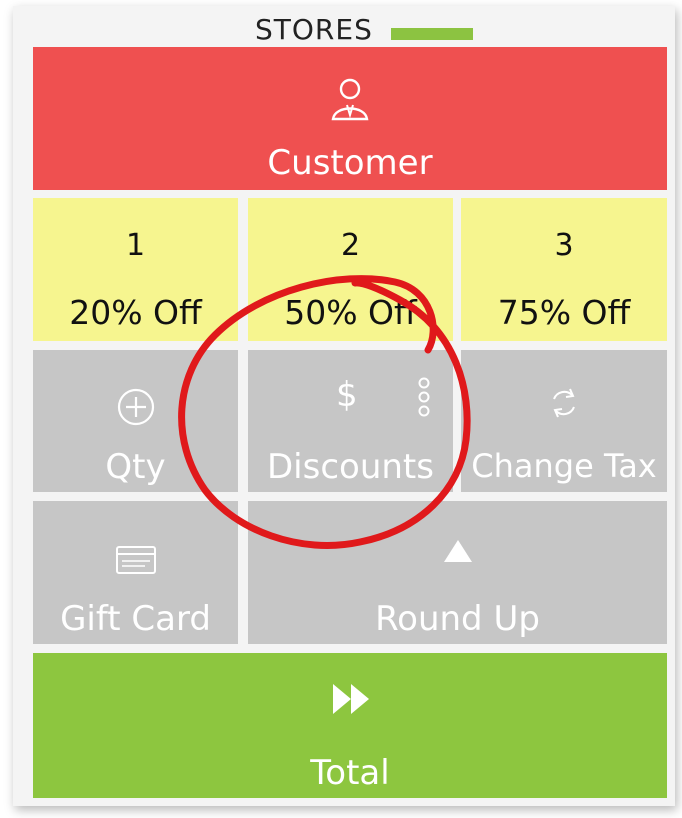 The image size is (682, 818). Describe the element at coordinates (350, 99) in the screenshot. I see `user-icon` at that location.